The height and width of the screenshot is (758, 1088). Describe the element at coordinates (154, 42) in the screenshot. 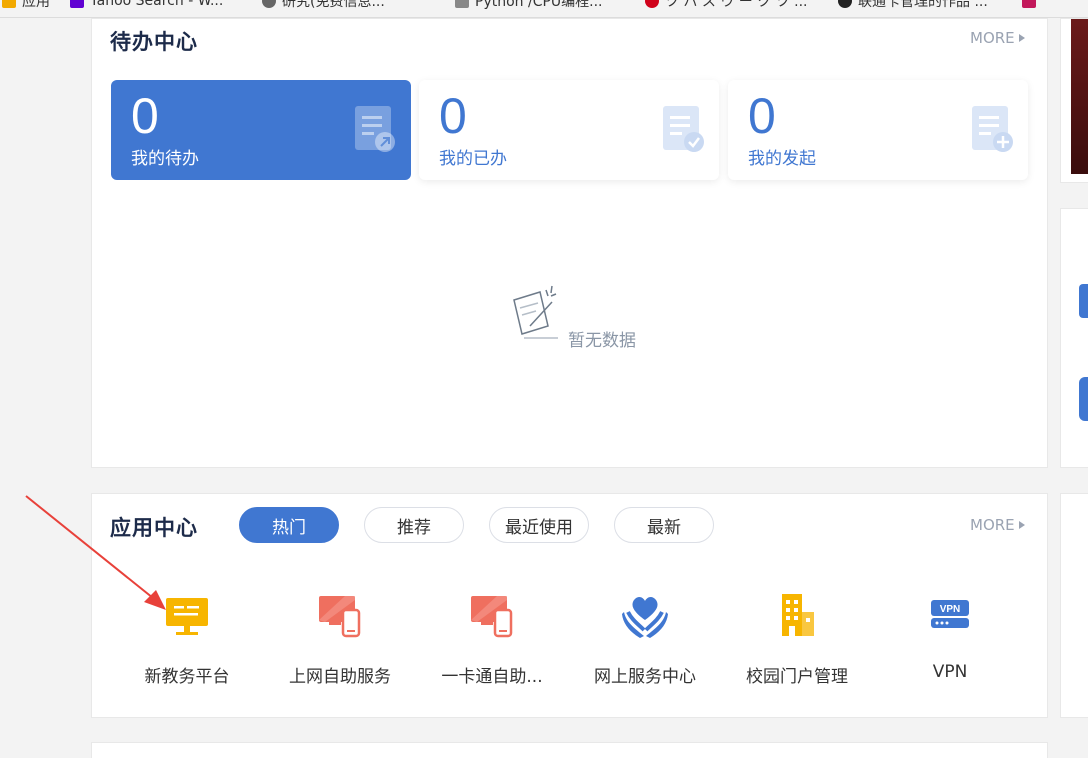

I see `todo-title: 待办中心` at that location.